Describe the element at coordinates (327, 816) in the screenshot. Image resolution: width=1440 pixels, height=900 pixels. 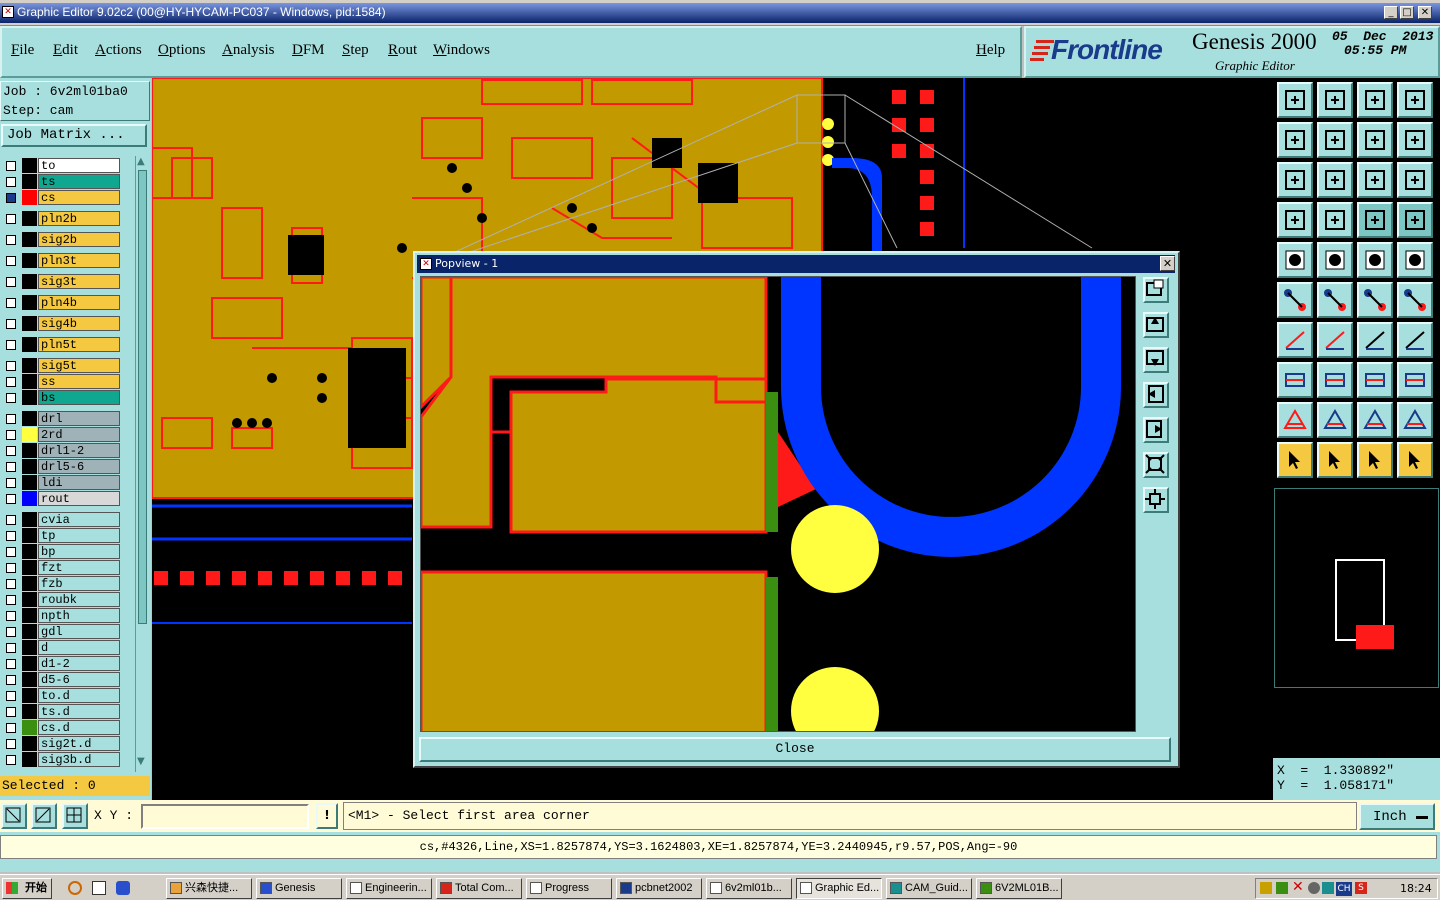
I see `alert-icon: !` at that location.